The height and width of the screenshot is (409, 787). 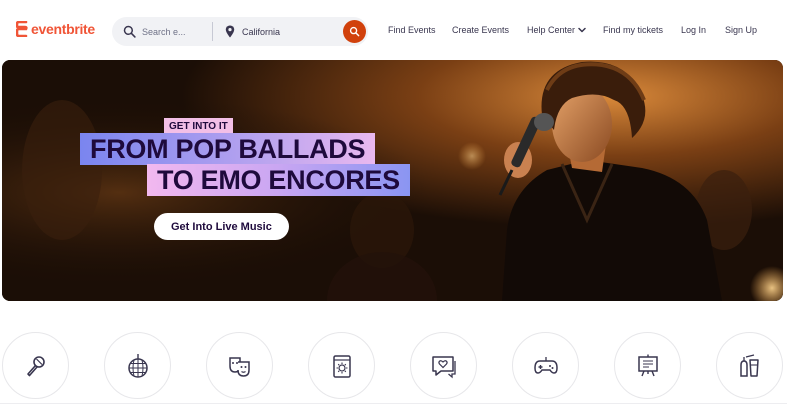 I want to click on logo-text: eventbrite, so click(x=63, y=29).